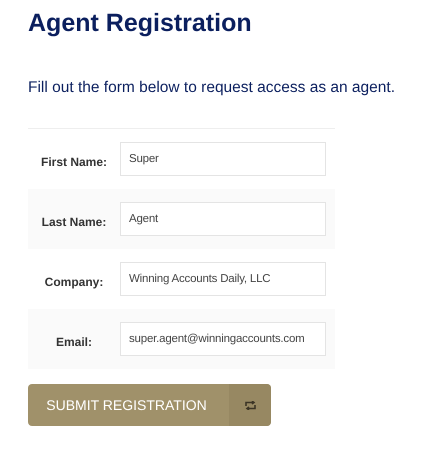  Describe the element at coordinates (223, 279) in the screenshot. I see `input-field: Winning Accounts Daily, LLC` at that location.